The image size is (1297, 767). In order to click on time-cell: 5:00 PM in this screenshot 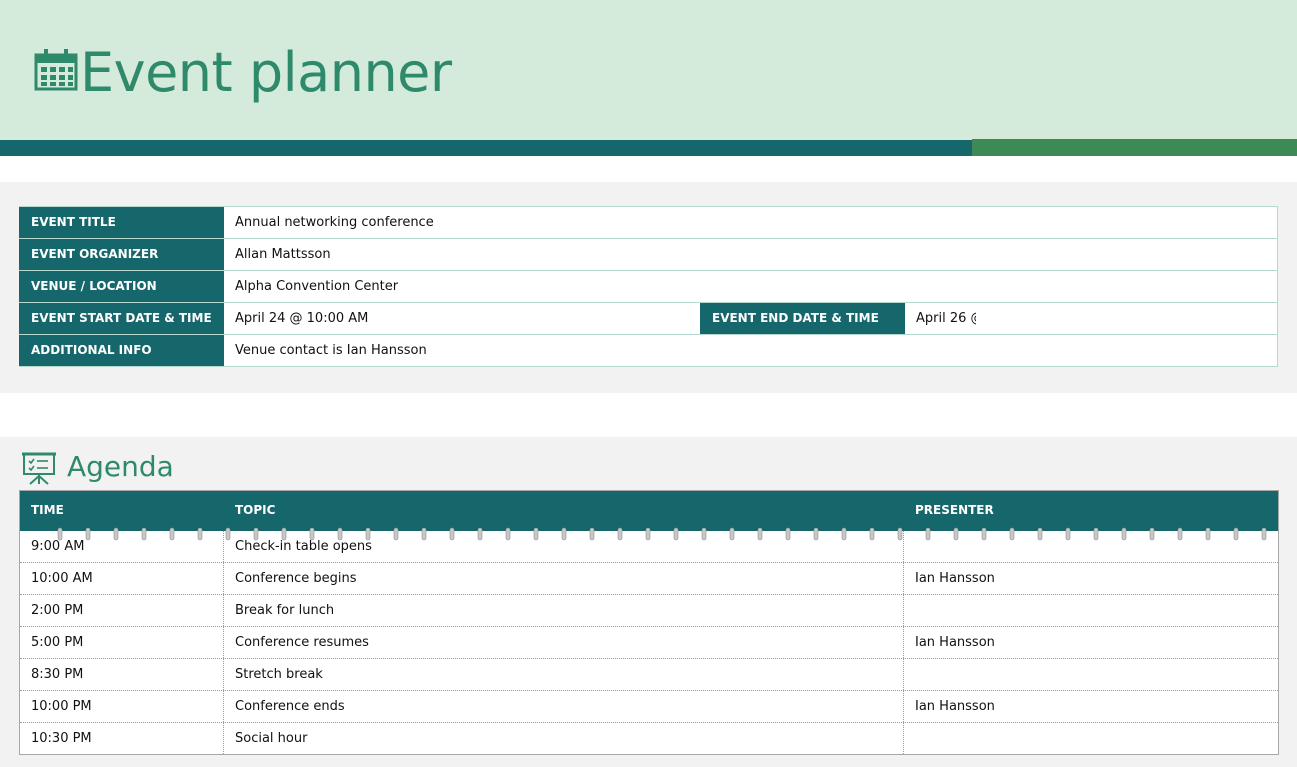, I will do `click(122, 642)`.